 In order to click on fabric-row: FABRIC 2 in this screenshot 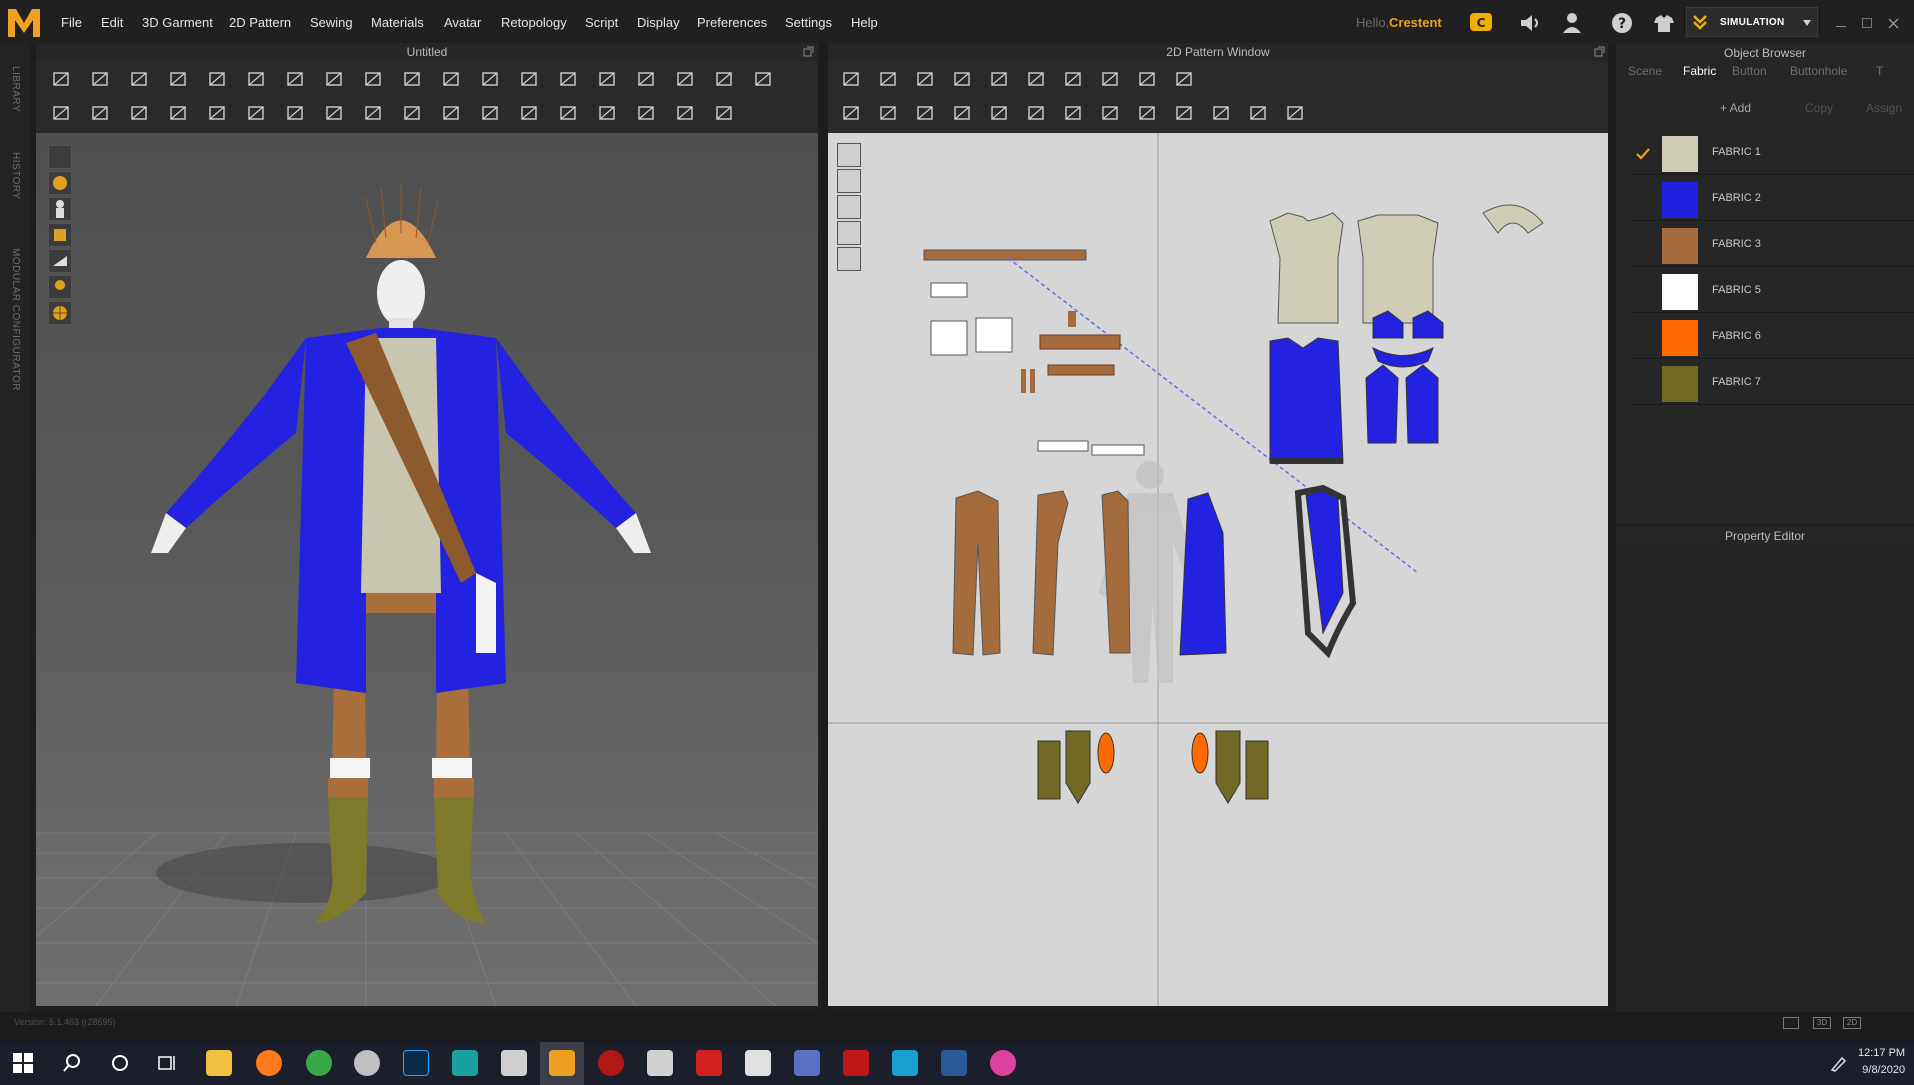, I will do `click(1773, 199)`.